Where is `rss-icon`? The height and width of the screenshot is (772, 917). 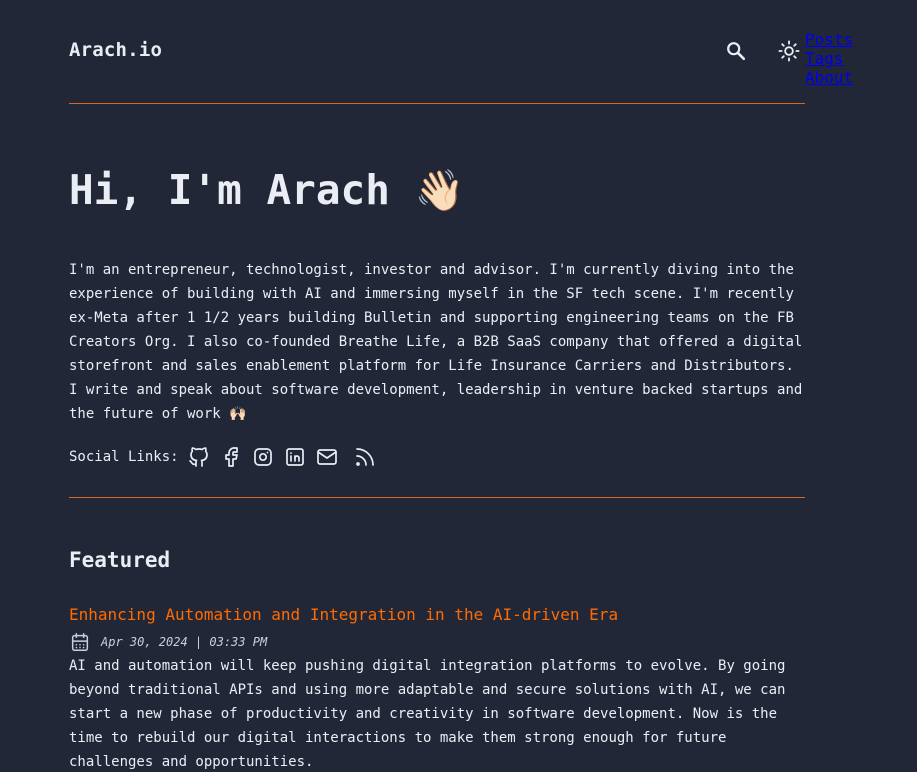
rss-icon is located at coordinates (365, 457).